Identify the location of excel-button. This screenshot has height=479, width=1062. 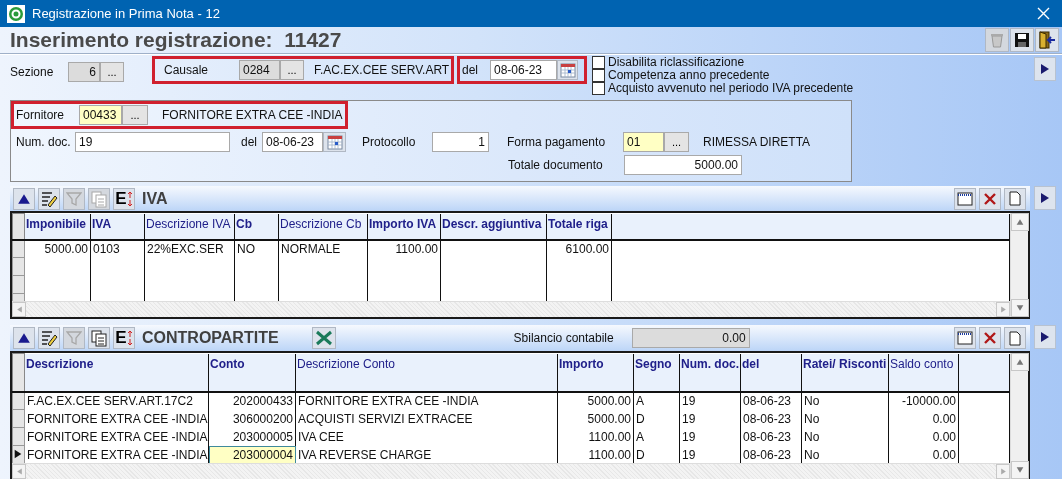
(323, 338).